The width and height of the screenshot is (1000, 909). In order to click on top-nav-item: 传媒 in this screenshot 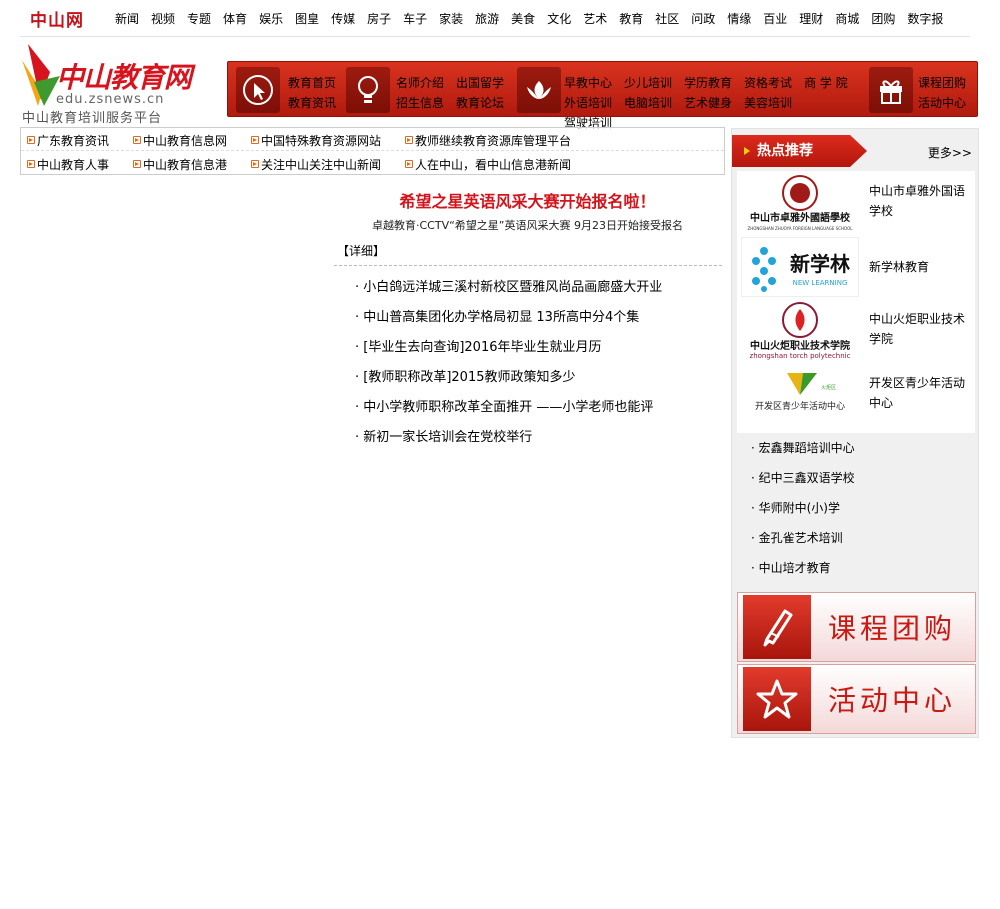, I will do `click(343, 18)`.